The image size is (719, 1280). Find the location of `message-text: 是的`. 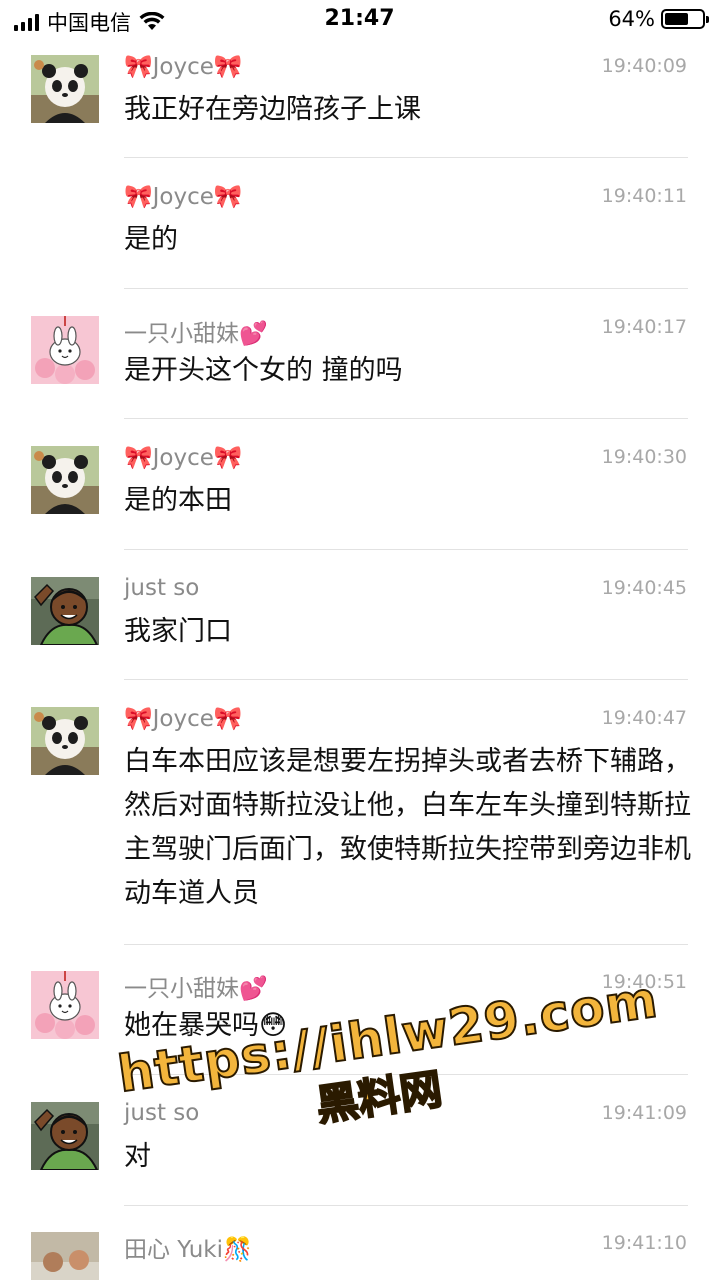

message-text: 是的 is located at coordinates (151, 239).